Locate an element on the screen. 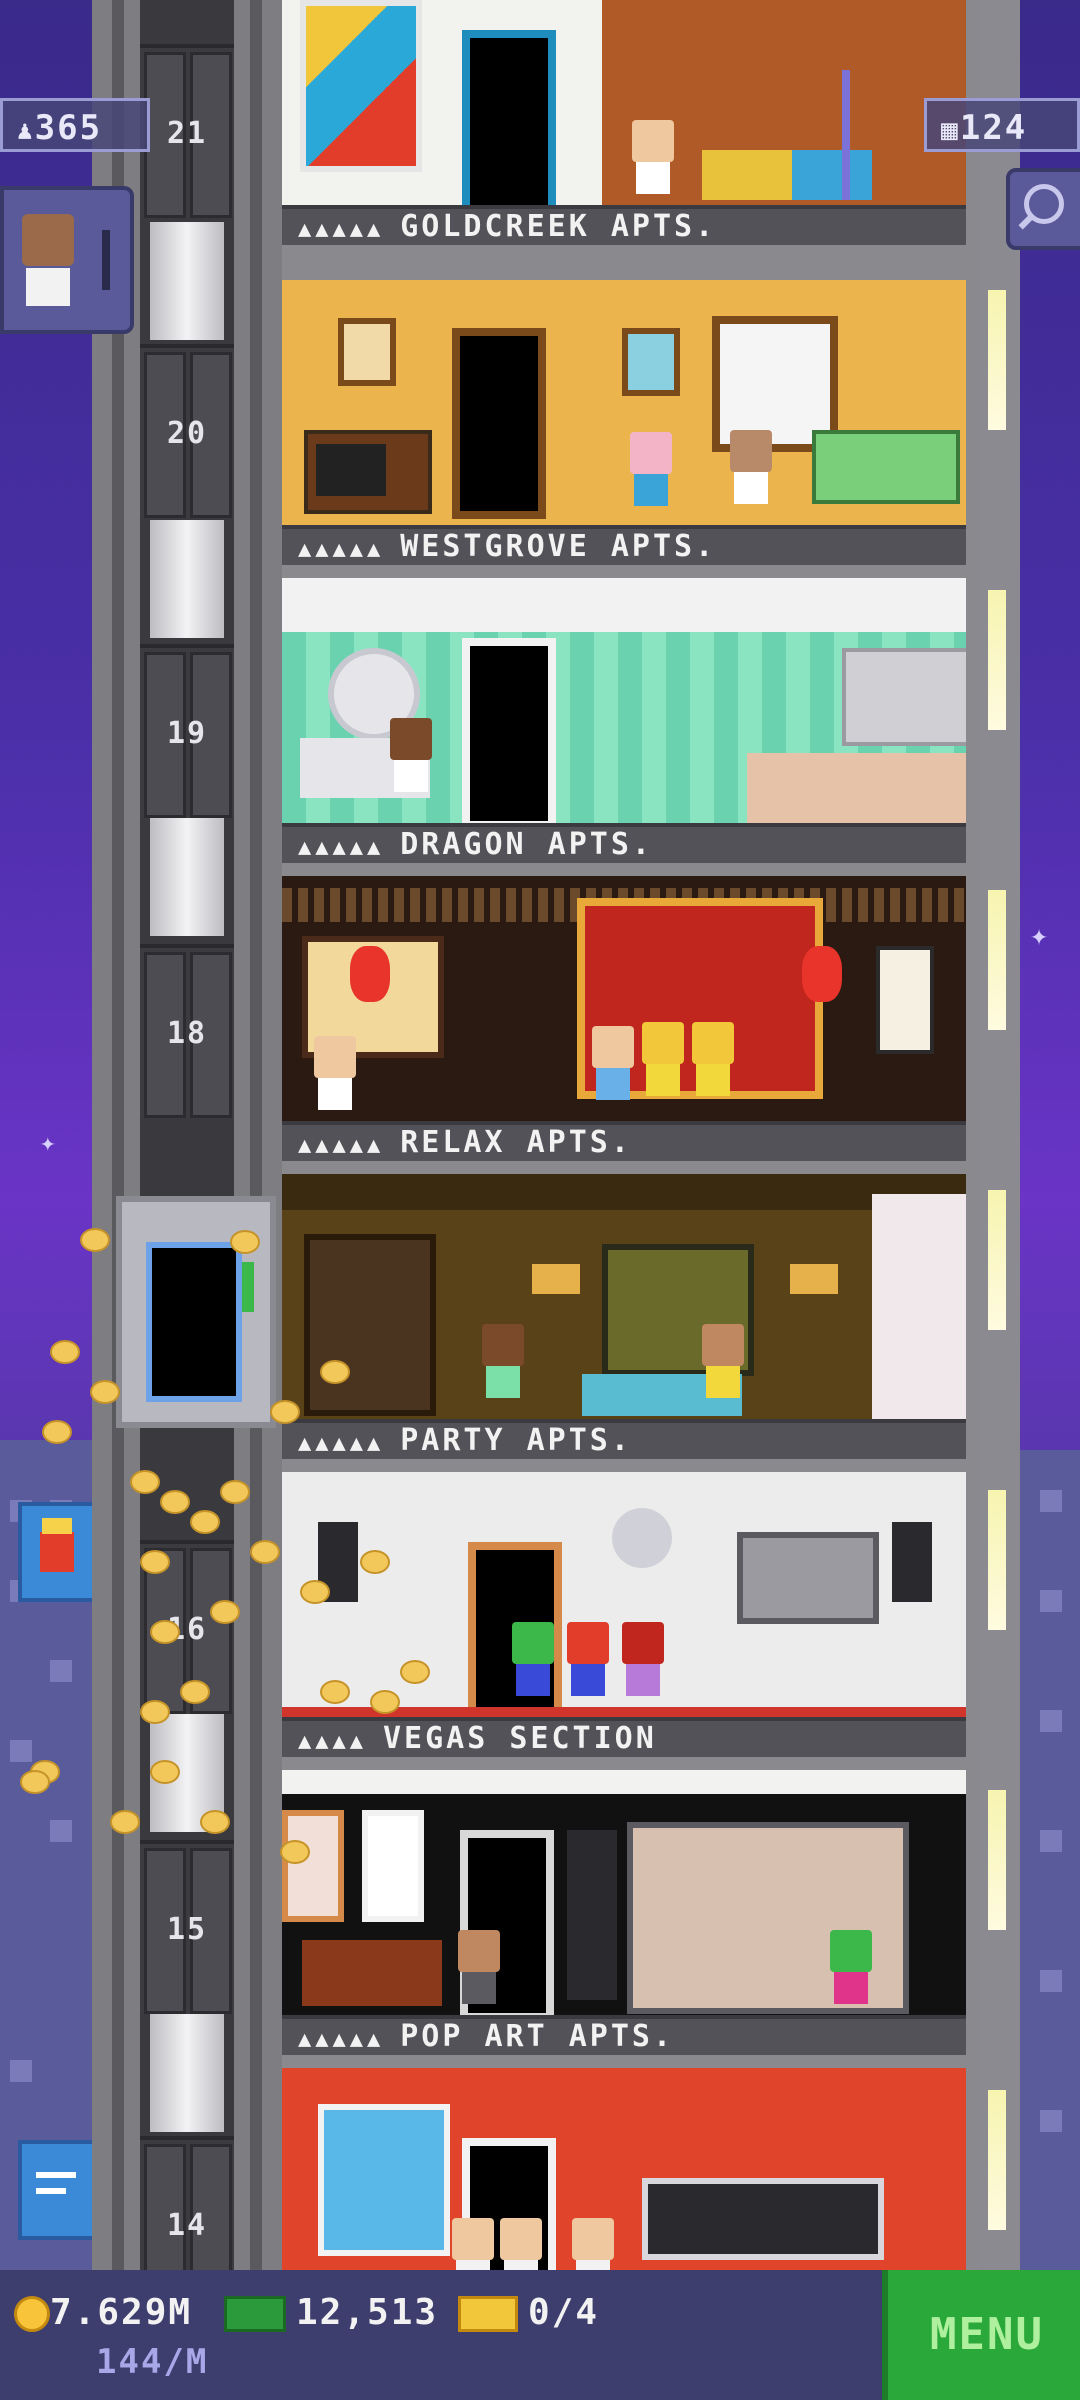 Image resolution: width=1080 pixels, height=2400 pixels. shaft-floor-15: 15 is located at coordinates (187, 1927).